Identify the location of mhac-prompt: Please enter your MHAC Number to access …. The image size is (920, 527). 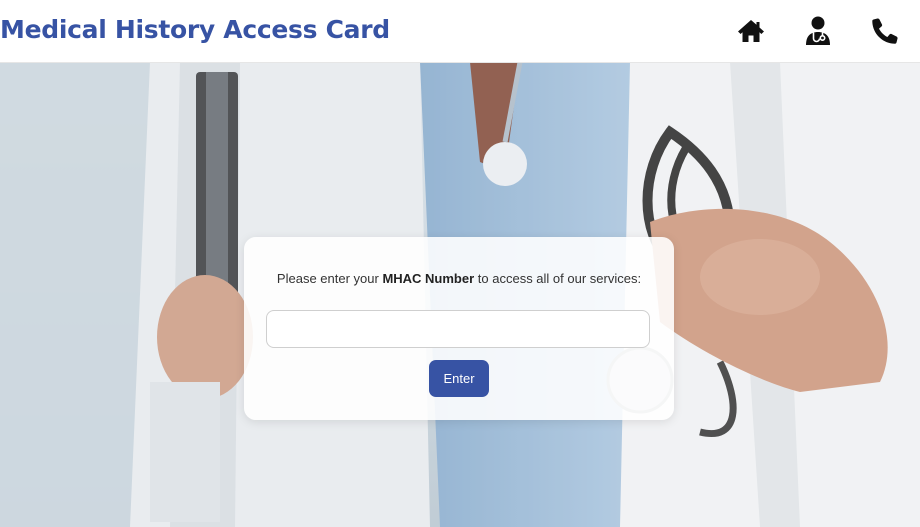
(459, 278).